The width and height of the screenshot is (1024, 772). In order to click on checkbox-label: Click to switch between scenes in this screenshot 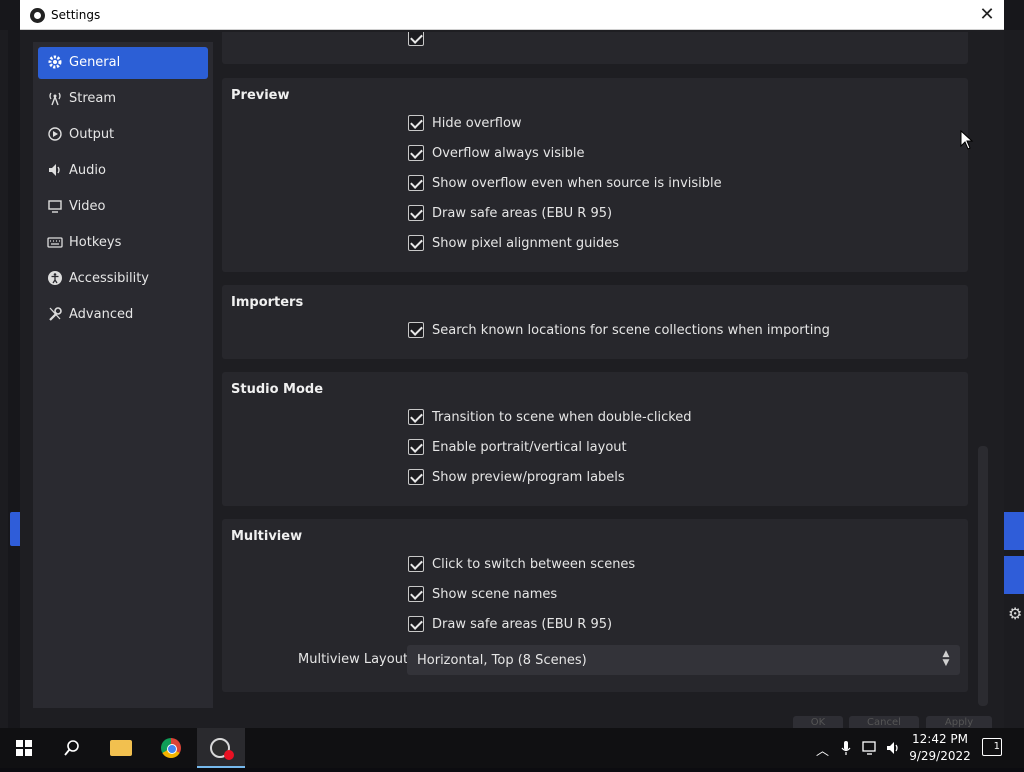, I will do `click(534, 564)`.